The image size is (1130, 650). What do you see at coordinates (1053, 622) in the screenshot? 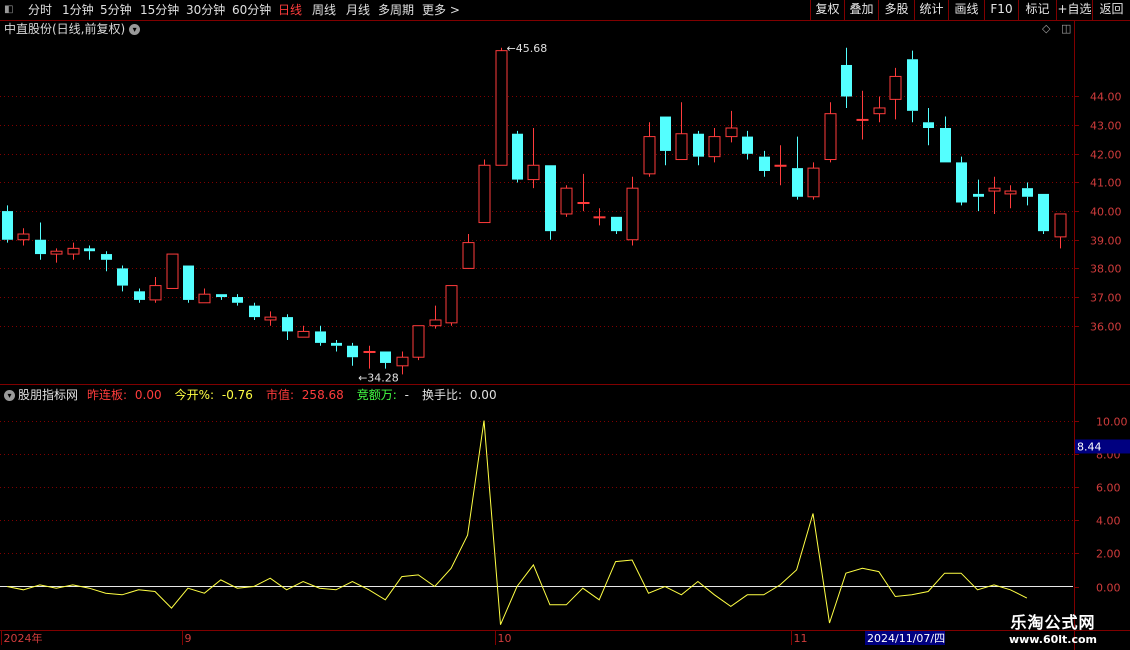
I see `watermark-line1: 乐淘公式网` at bounding box center [1053, 622].